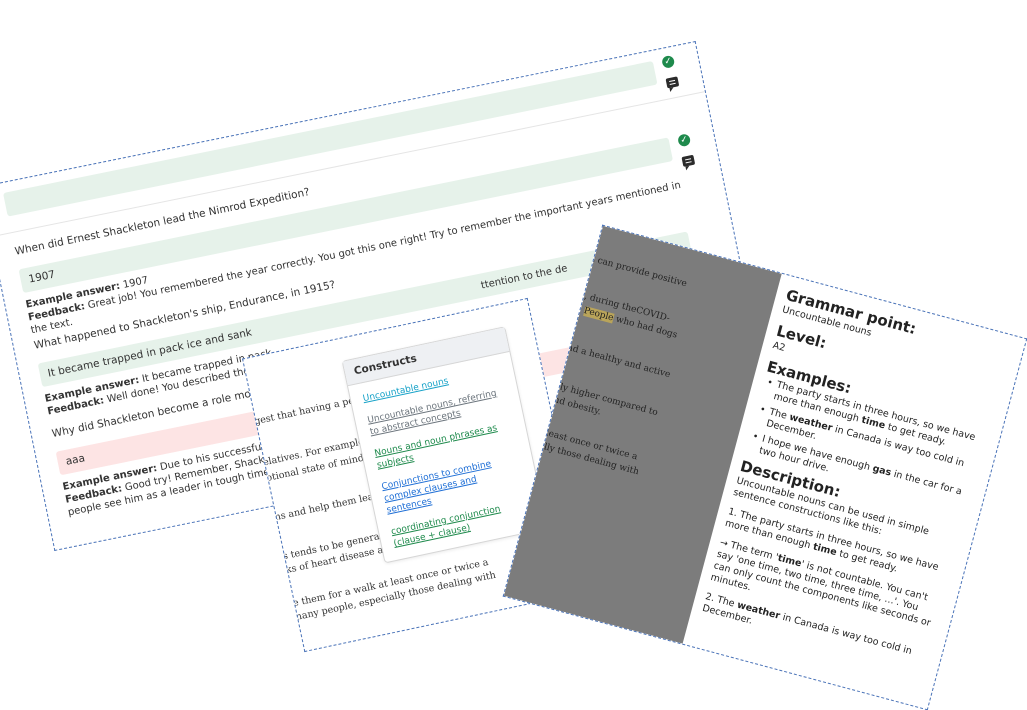  I want to click on text-line: ead a healthy and active, so click(616, 361).